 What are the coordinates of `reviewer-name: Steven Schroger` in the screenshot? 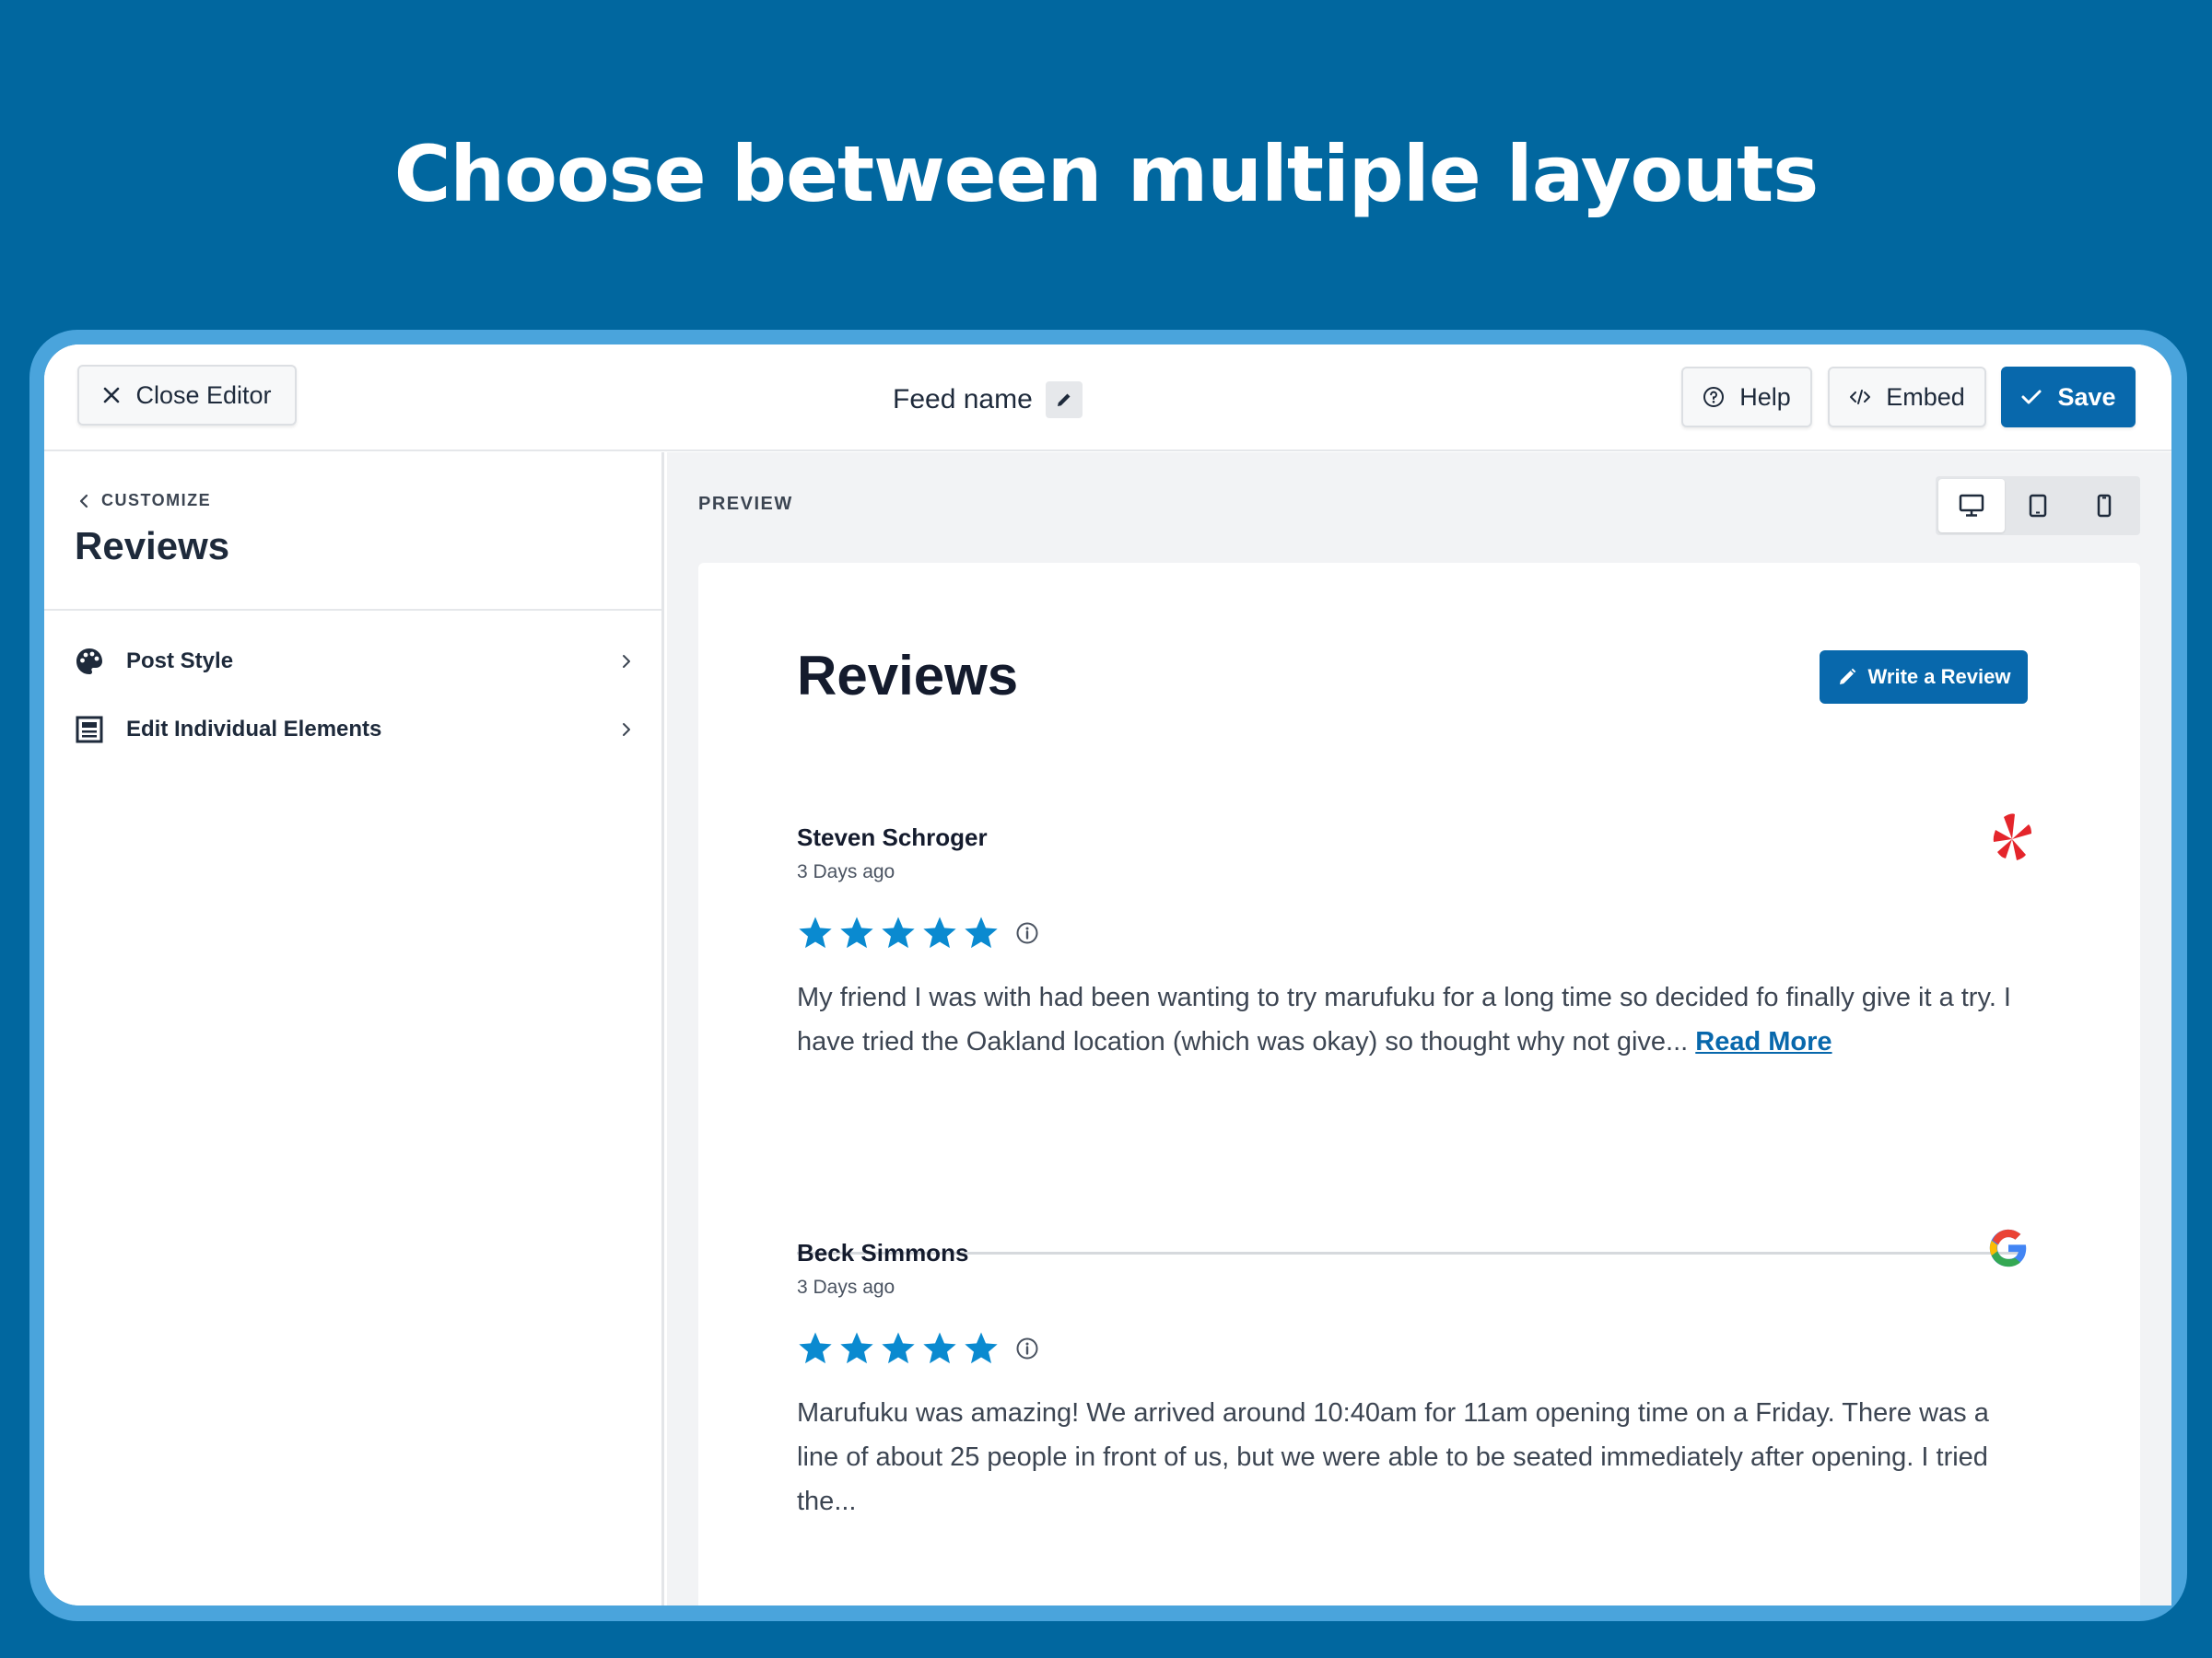 It's located at (892, 837).